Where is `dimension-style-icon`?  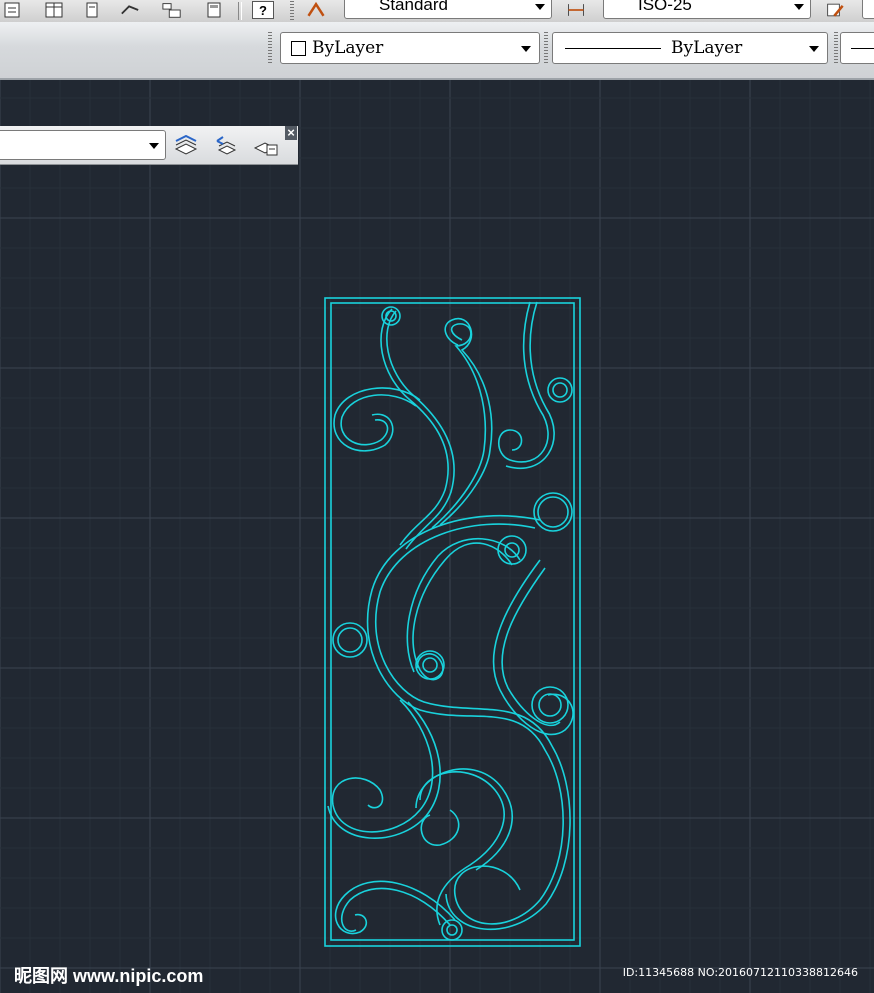 dimension-style-icon is located at coordinates (576, 10).